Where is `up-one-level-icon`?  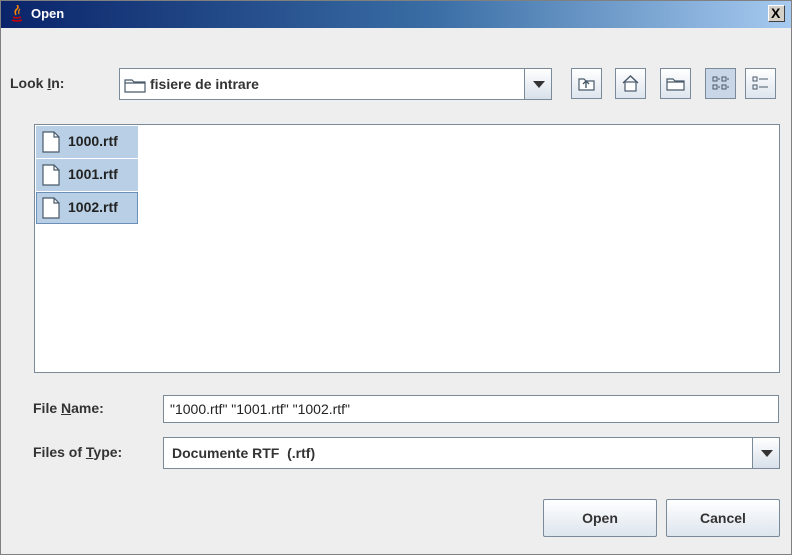
up-one-level-icon is located at coordinates (586, 84).